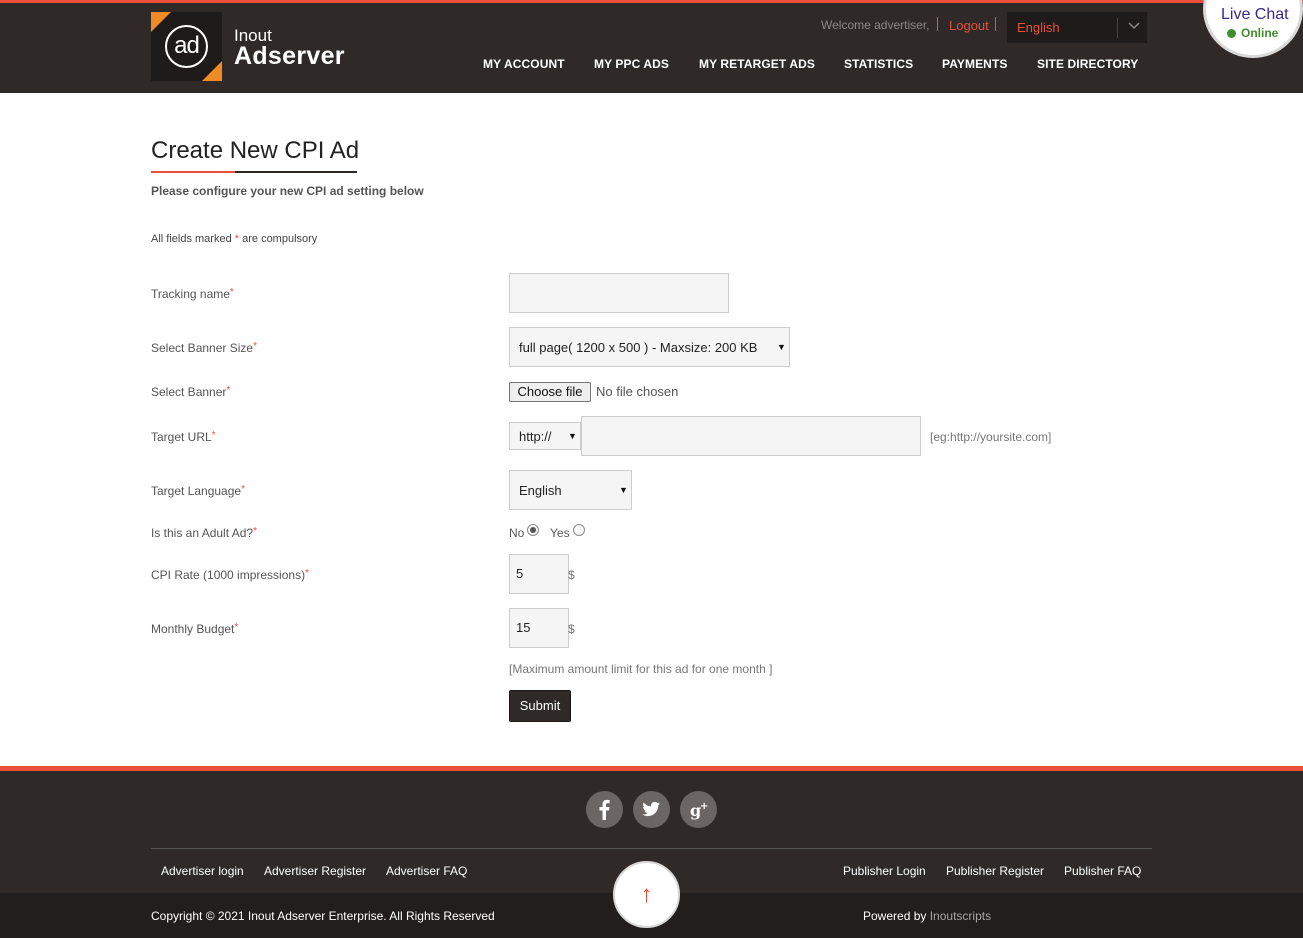 Image resolution: width=1303 pixels, height=938 pixels. I want to click on target-url-label-text: Target URL, so click(181, 437).